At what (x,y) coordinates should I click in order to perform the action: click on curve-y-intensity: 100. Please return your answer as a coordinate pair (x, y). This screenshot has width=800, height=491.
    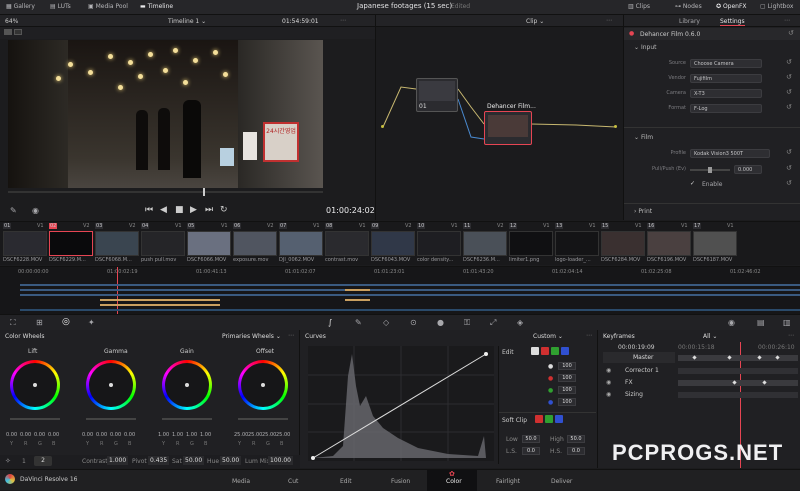
    Looking at the image, I should click on (567, 366).